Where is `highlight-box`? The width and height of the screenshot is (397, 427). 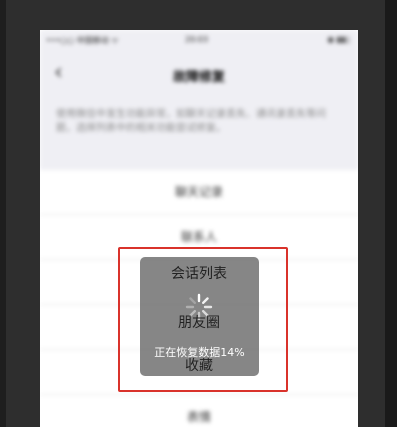
highlight-box is located at coordinates (203, 319).